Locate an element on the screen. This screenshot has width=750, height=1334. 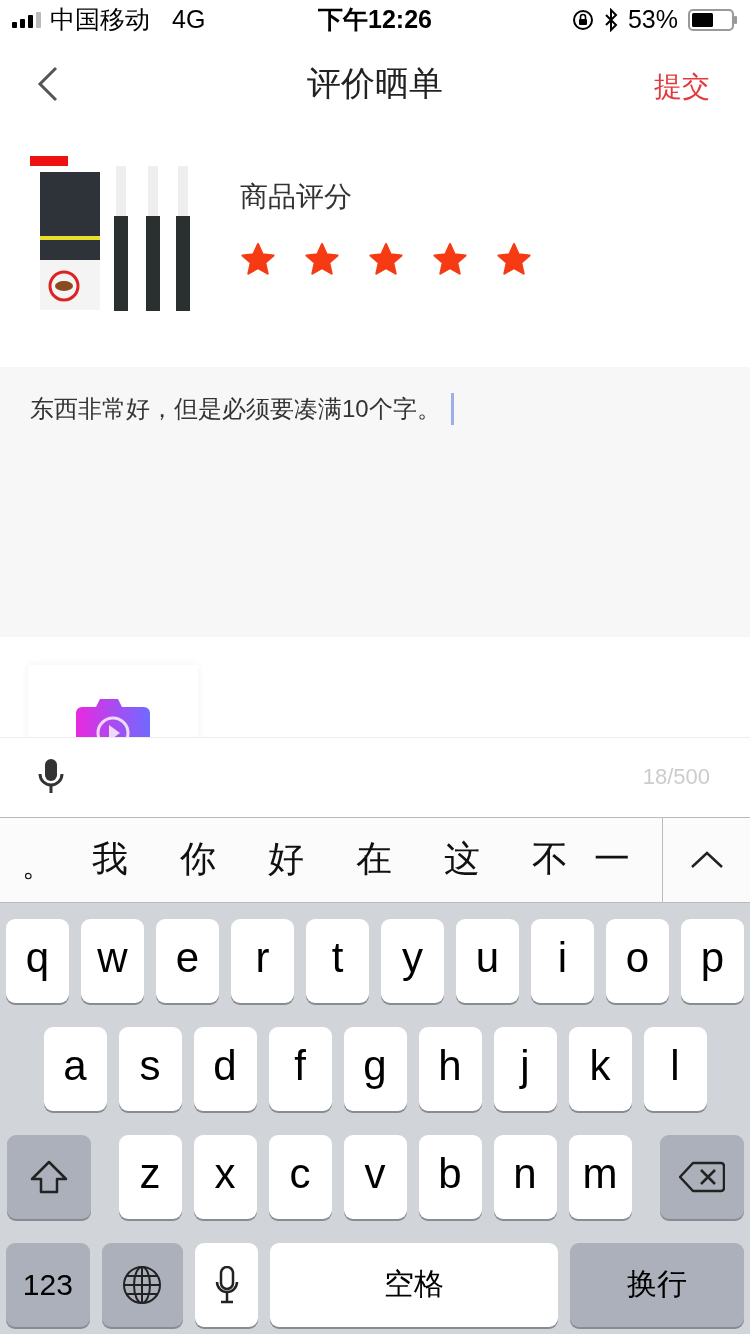
chevron-up-icon is located at coordinates (706, 859).